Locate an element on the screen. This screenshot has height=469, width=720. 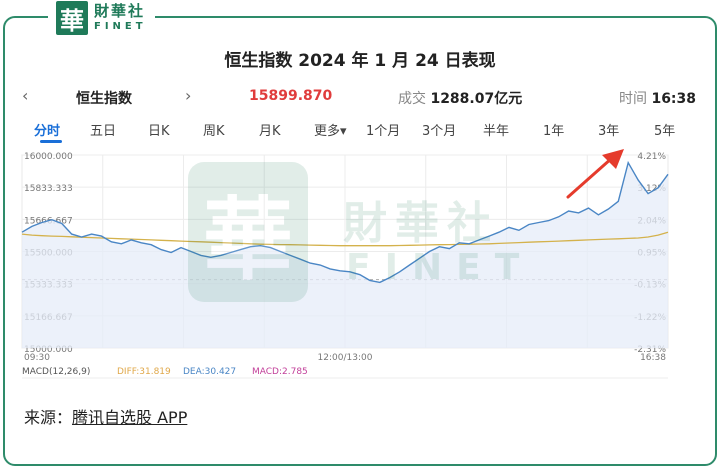
finet-logo-mark: 華 is located at coordinates (72, 18).